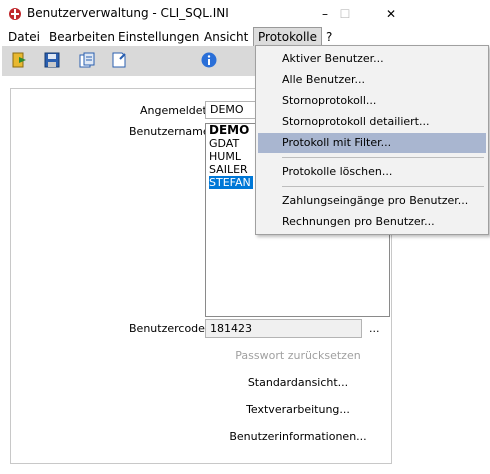  What do you see at coordinates (226, 37) in the screenshot?
I see `menu-ansicht: Ansicht` at bounding box center [226, 37].